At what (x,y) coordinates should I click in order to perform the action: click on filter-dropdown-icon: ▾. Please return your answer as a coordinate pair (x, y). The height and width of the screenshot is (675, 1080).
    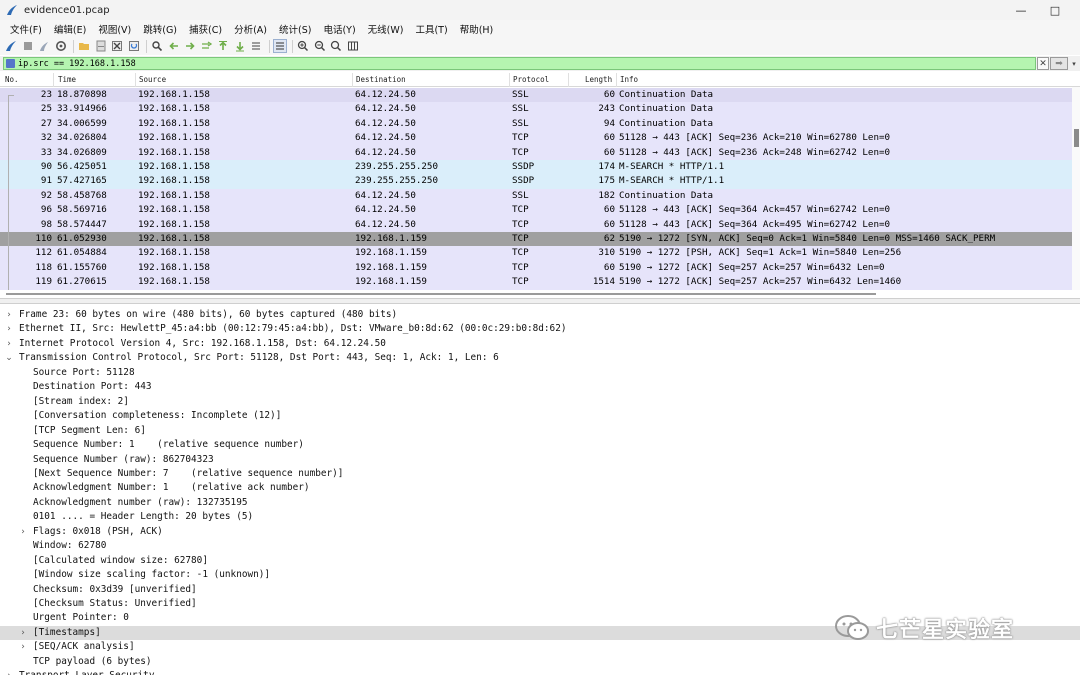
    Looking at the image, I should click on (1074, 63).